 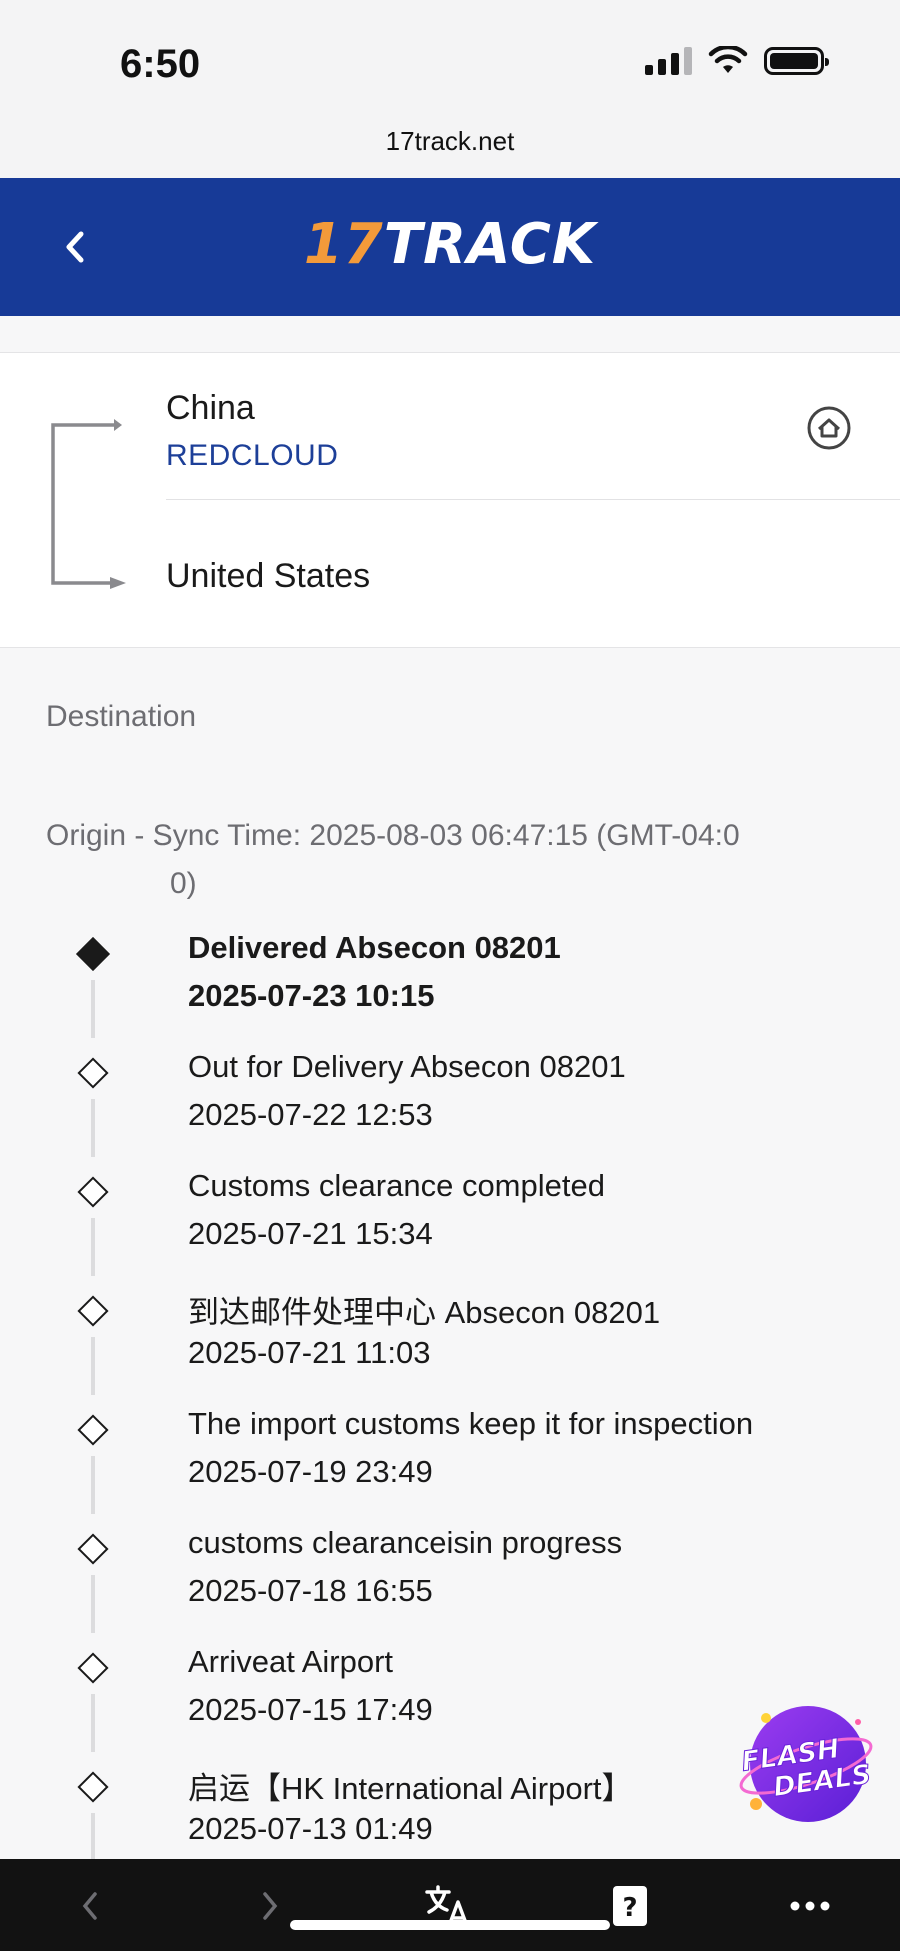 What do you see at coordinates (450, 244) in the screenshot?
I see `brand-logo: 17TRACK` at bounding box center [450, 244].